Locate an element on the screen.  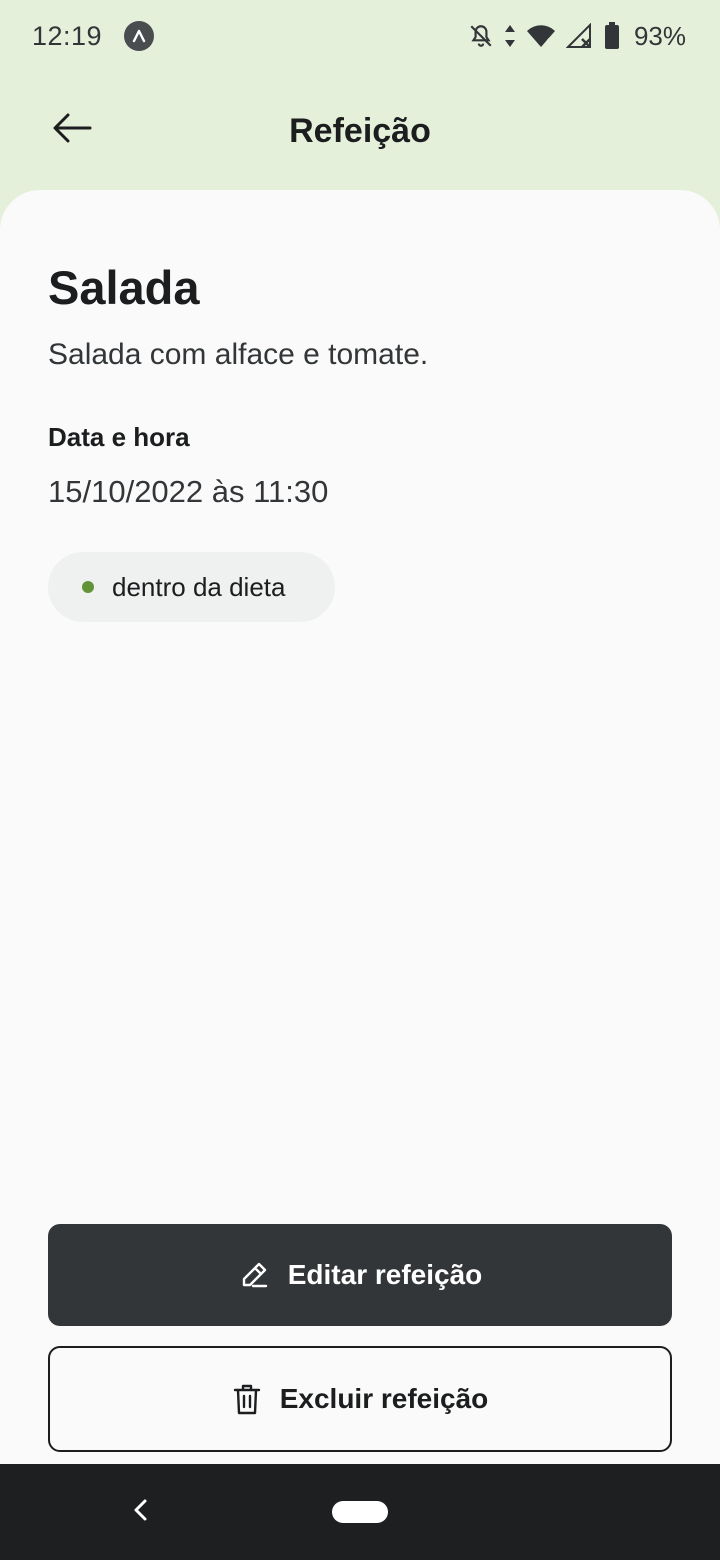
status-left: 12:19 is located at coordinates (93, 36).